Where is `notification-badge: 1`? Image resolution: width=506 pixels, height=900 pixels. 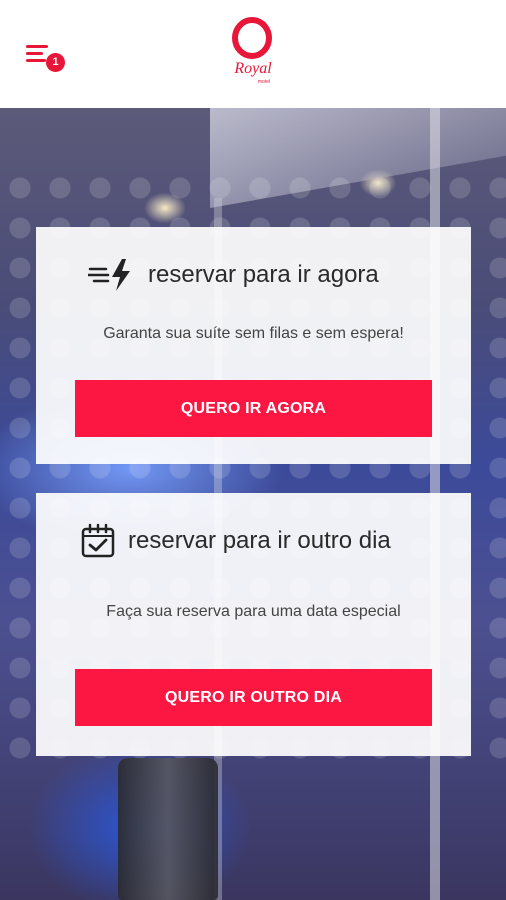
notification-badge: 1 is located at coordinates (55, 62).